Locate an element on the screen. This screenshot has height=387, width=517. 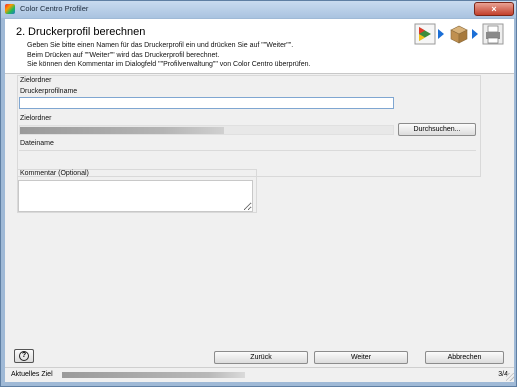
resize-grip-icon is located at coordinates (510, 377).